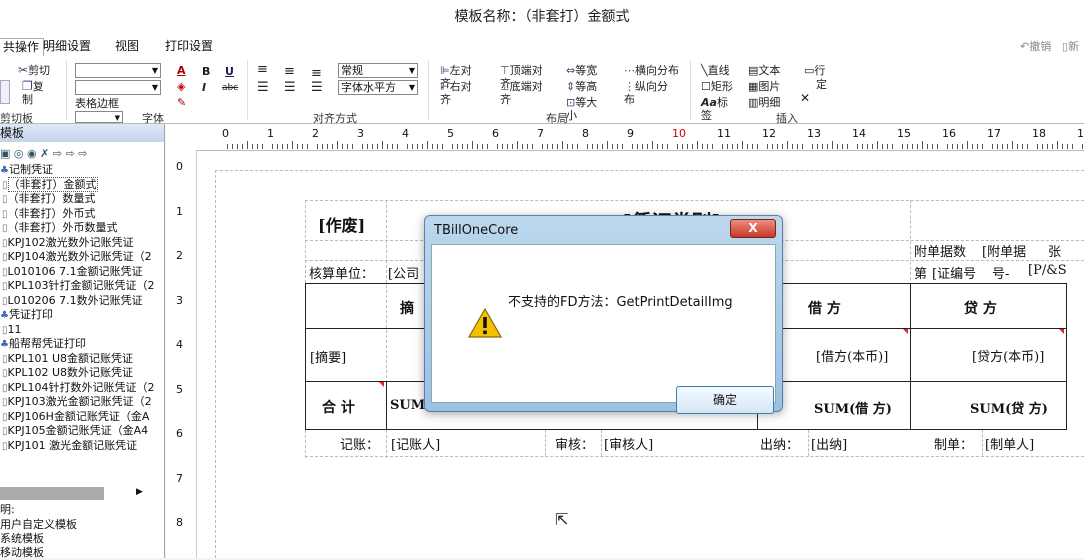 Image resolution: width=1084 pixels, height=560 pixels. Describe the element at coordinates (769, 70) in the screenshot. I see `insert-text-label: 文本` at that location.